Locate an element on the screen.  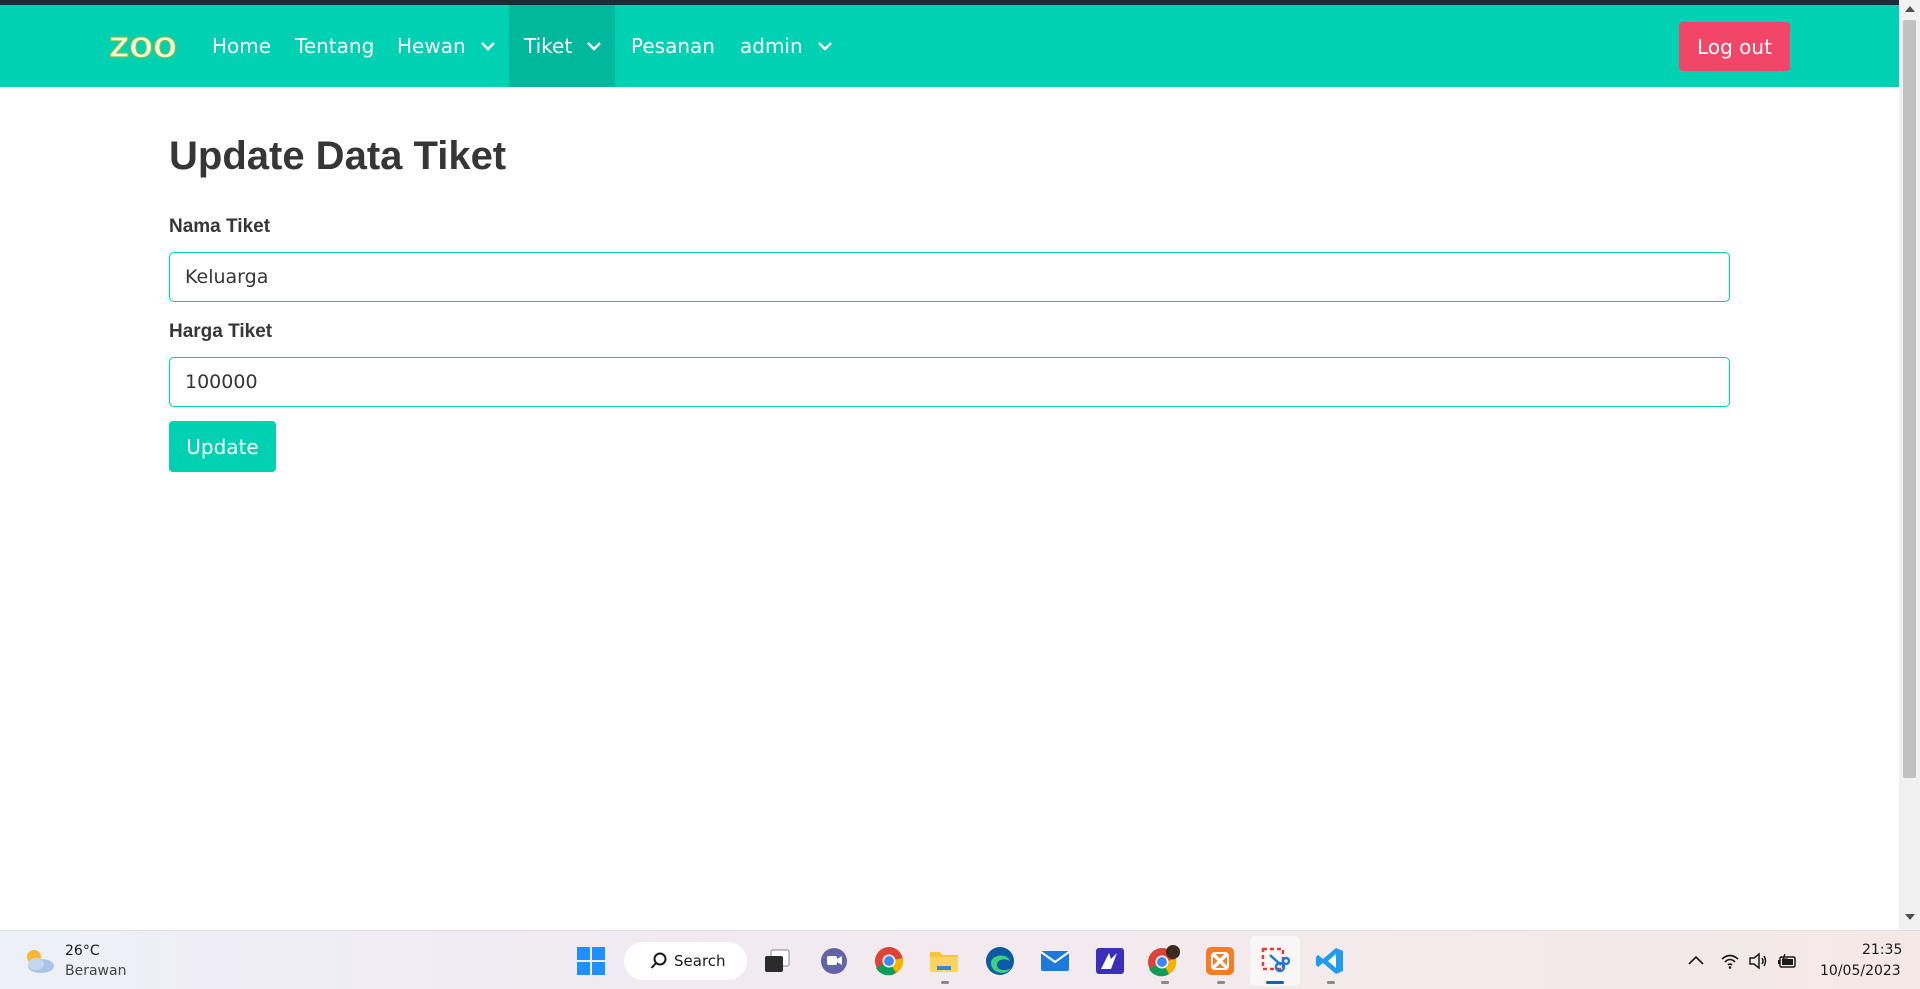
nav-hewan-label: Hewan is located at coordinates (431, 46).